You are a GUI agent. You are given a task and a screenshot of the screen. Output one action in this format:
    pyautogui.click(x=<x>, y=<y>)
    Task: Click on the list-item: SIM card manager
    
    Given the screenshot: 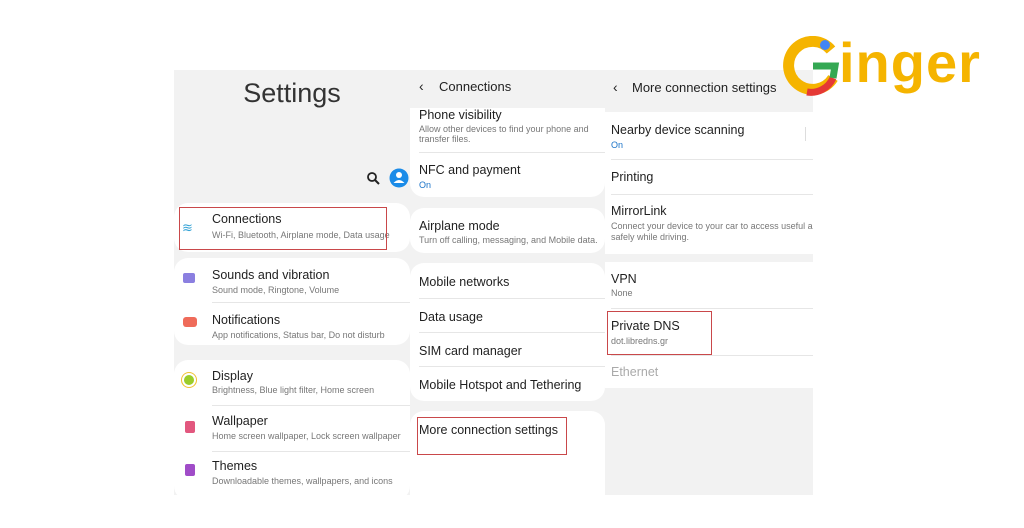 What is the action you would take?
    pyautogui.click(x=507, y=349)
    